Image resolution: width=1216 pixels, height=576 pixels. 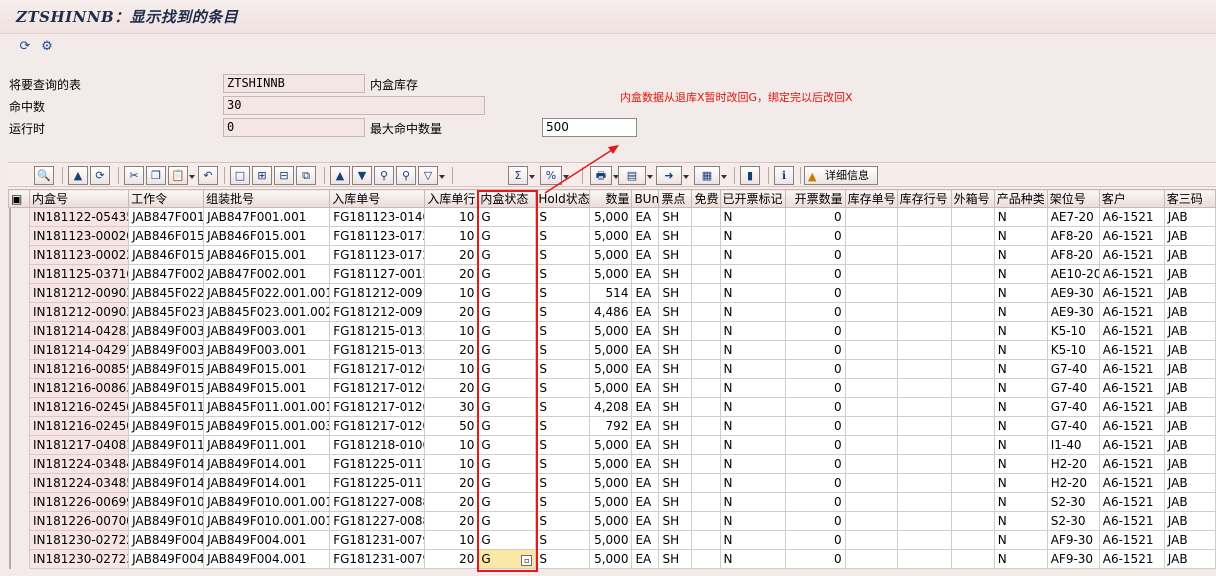 I want to click on table-cell: JAB849F003, so click(x=166, y=350).